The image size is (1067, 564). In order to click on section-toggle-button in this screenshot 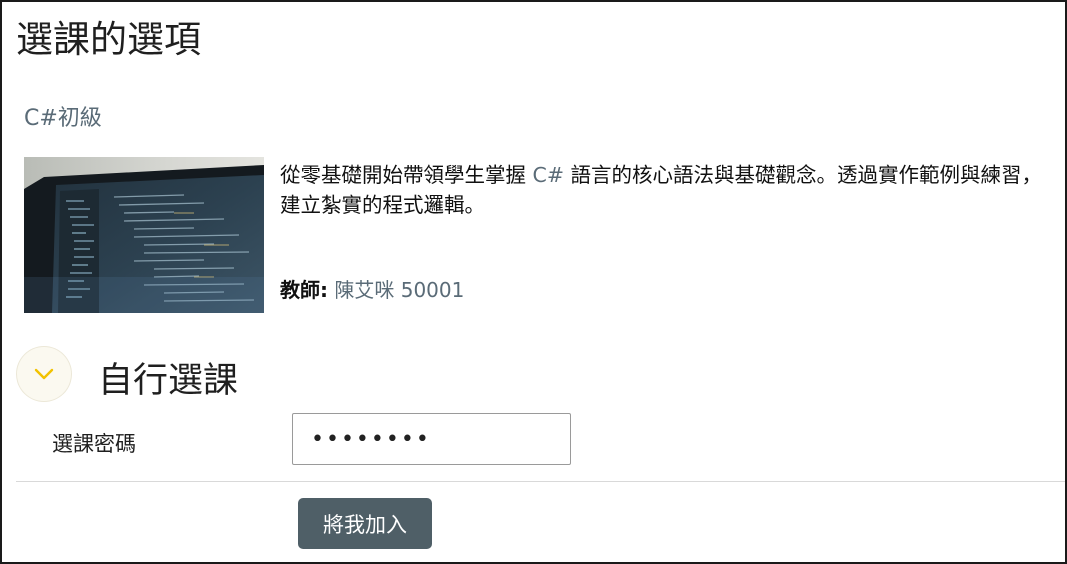, I will do `click(44, 374)`.